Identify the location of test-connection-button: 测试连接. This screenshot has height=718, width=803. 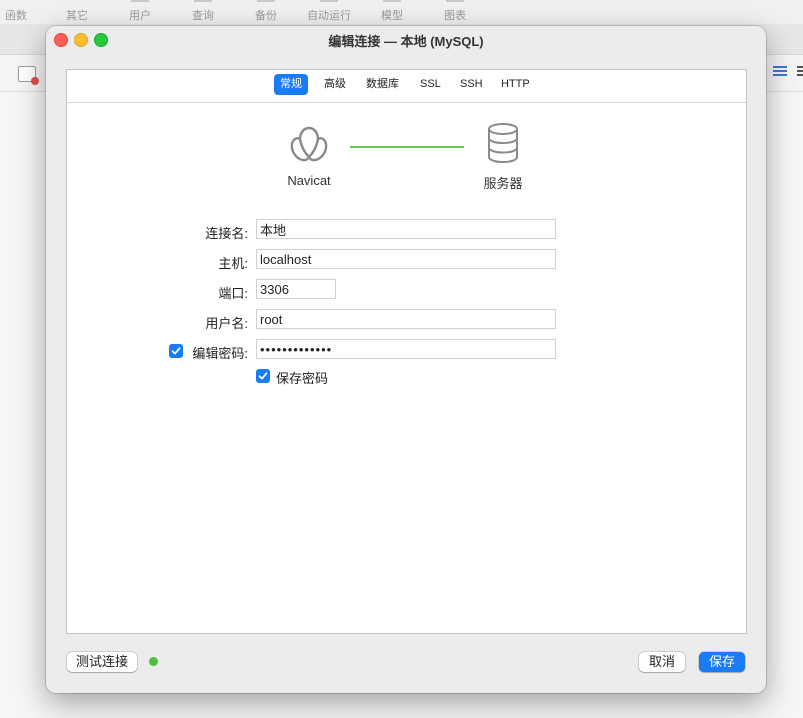
(102, 662).